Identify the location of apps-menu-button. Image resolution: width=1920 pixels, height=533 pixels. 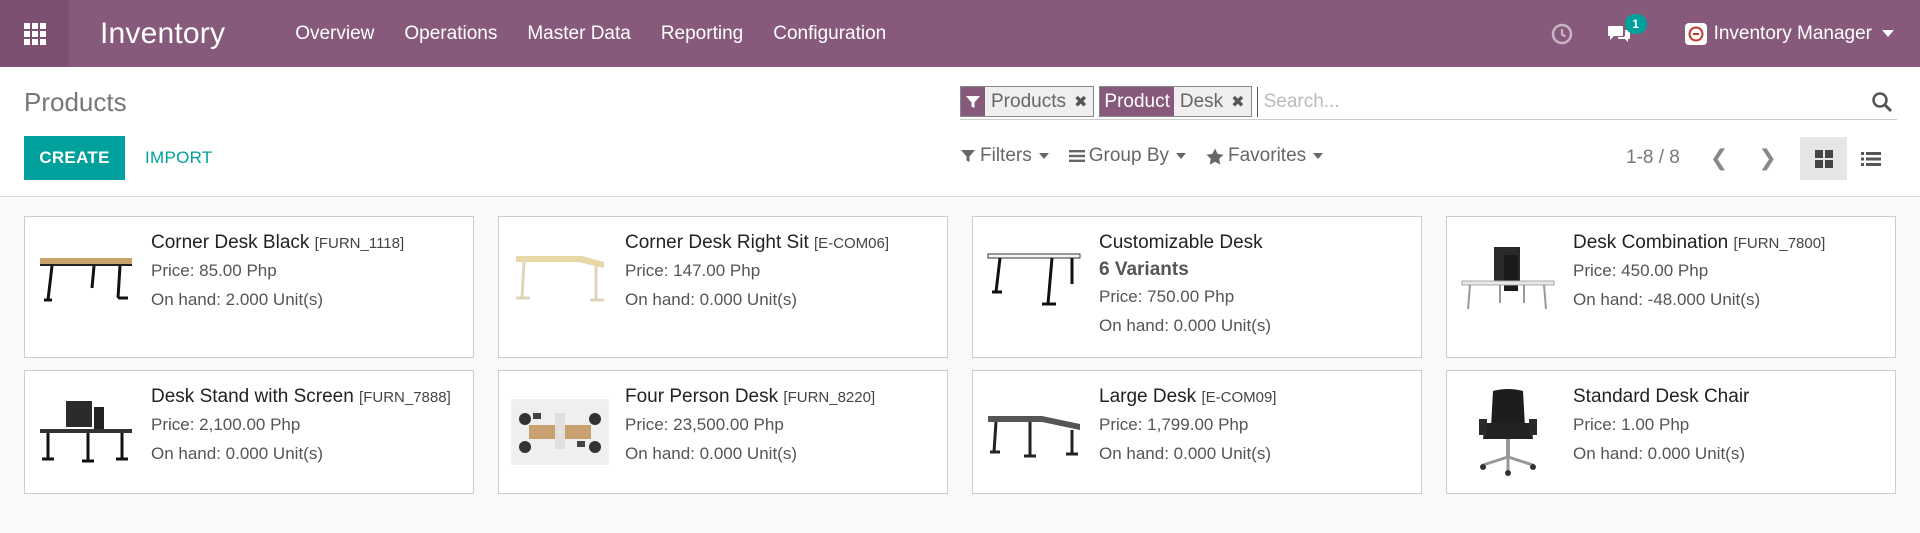
(34, 33).